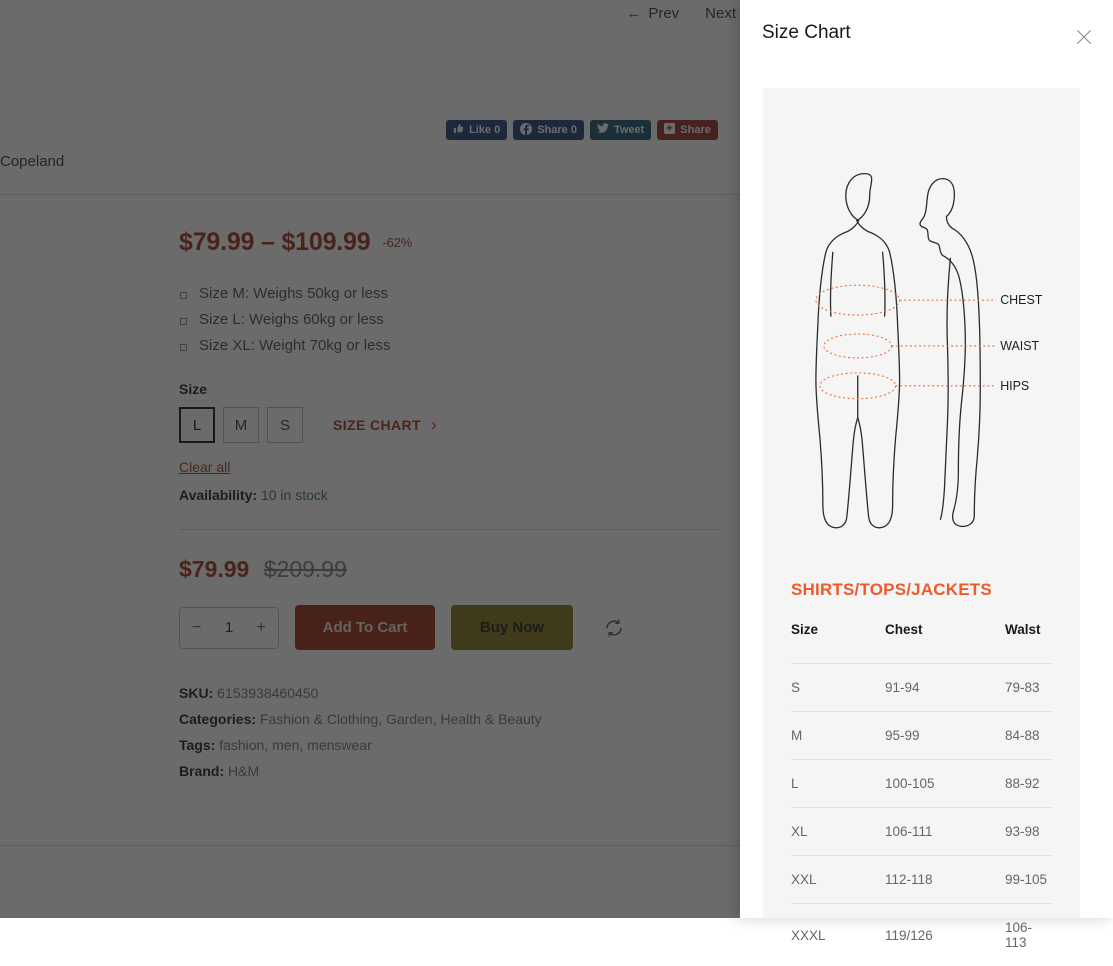 The width and height of the screenshot is (1113, 966). I want to click on body-measurement-diagram: CHEST WAIST HIPS, so click(921, 341).